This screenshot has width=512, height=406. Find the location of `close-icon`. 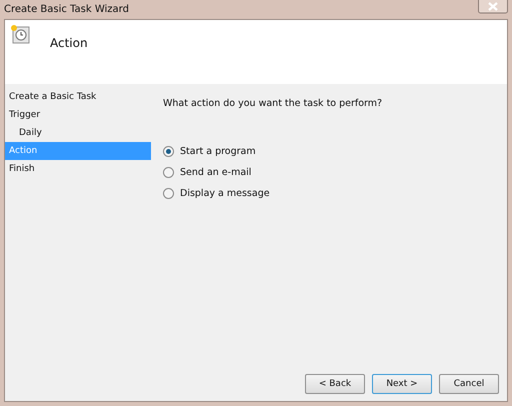

close-icon is located at coordinates (493, 7).